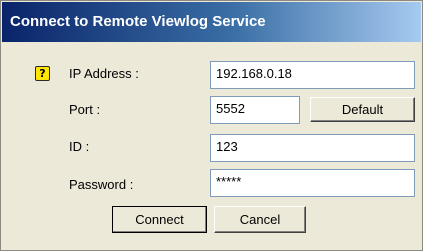 Image resolution: width=423 pixels, height=251 pixels. What do you see at coordinates (312, 148) in the screenshot?
I see `id-field: 123` at bounding box center [312, 148].